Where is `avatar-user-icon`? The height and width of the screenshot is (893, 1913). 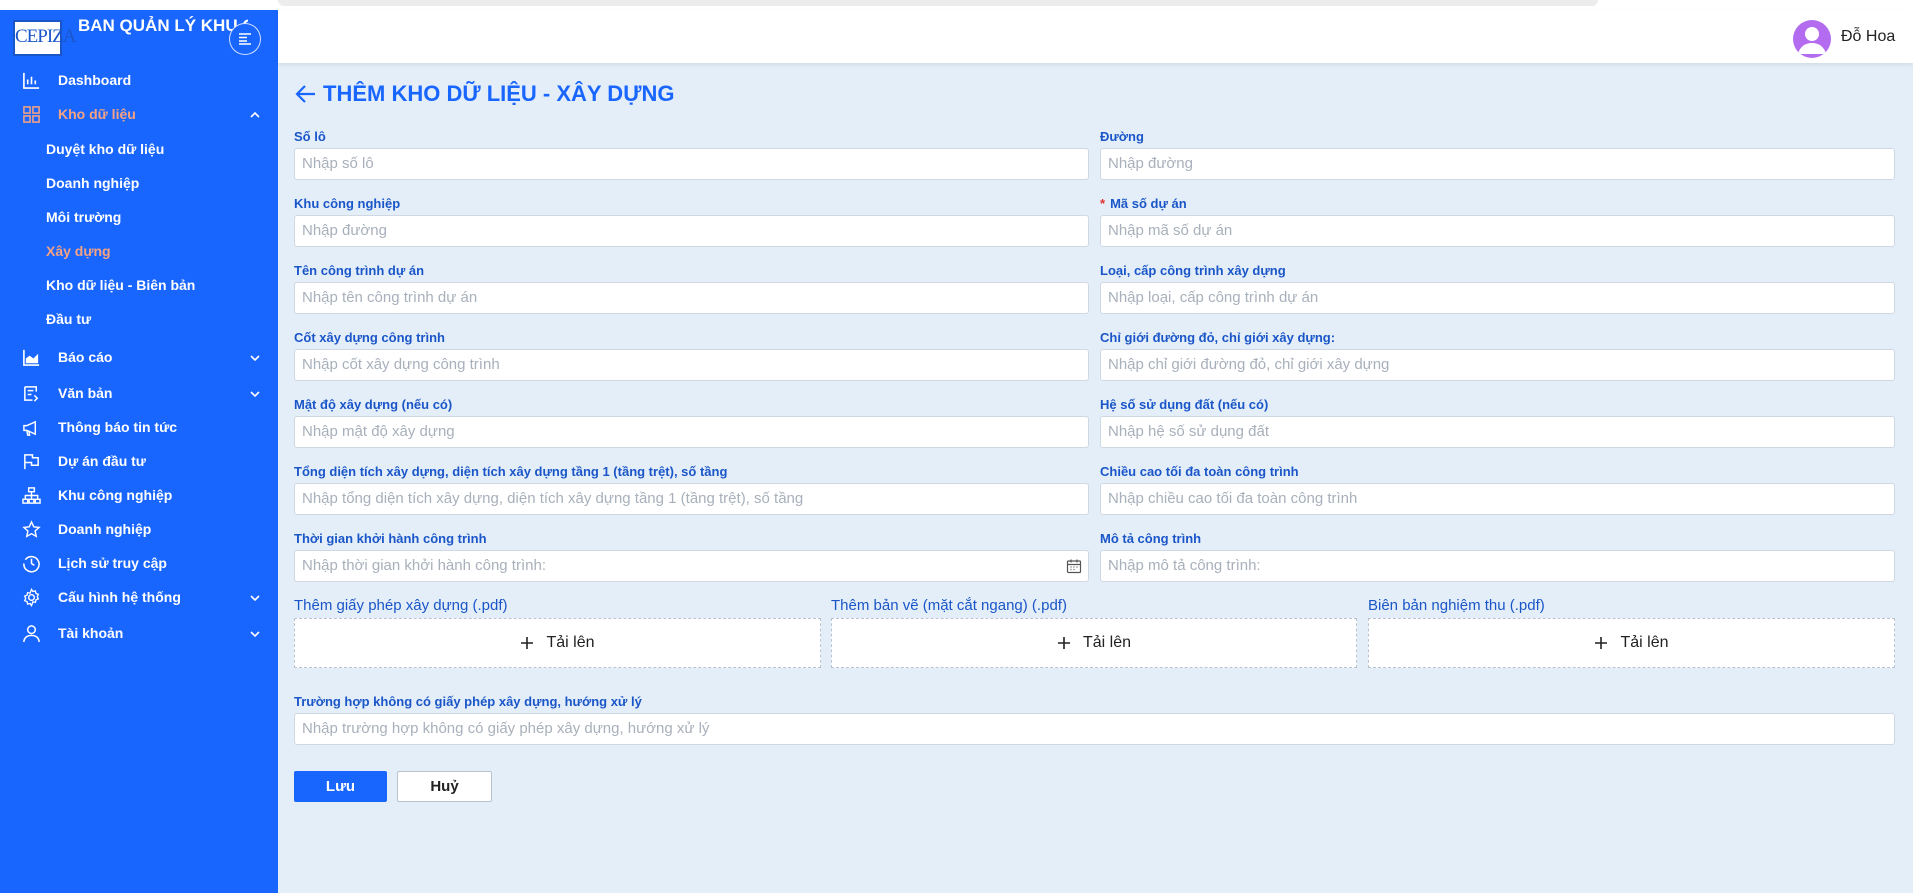 avatar-user-icon is located at coordinates (1812, 40).